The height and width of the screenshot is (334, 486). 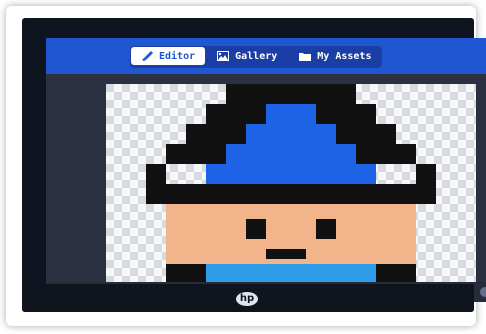 I want to click on brush-icon, so click(x=147, y=56).